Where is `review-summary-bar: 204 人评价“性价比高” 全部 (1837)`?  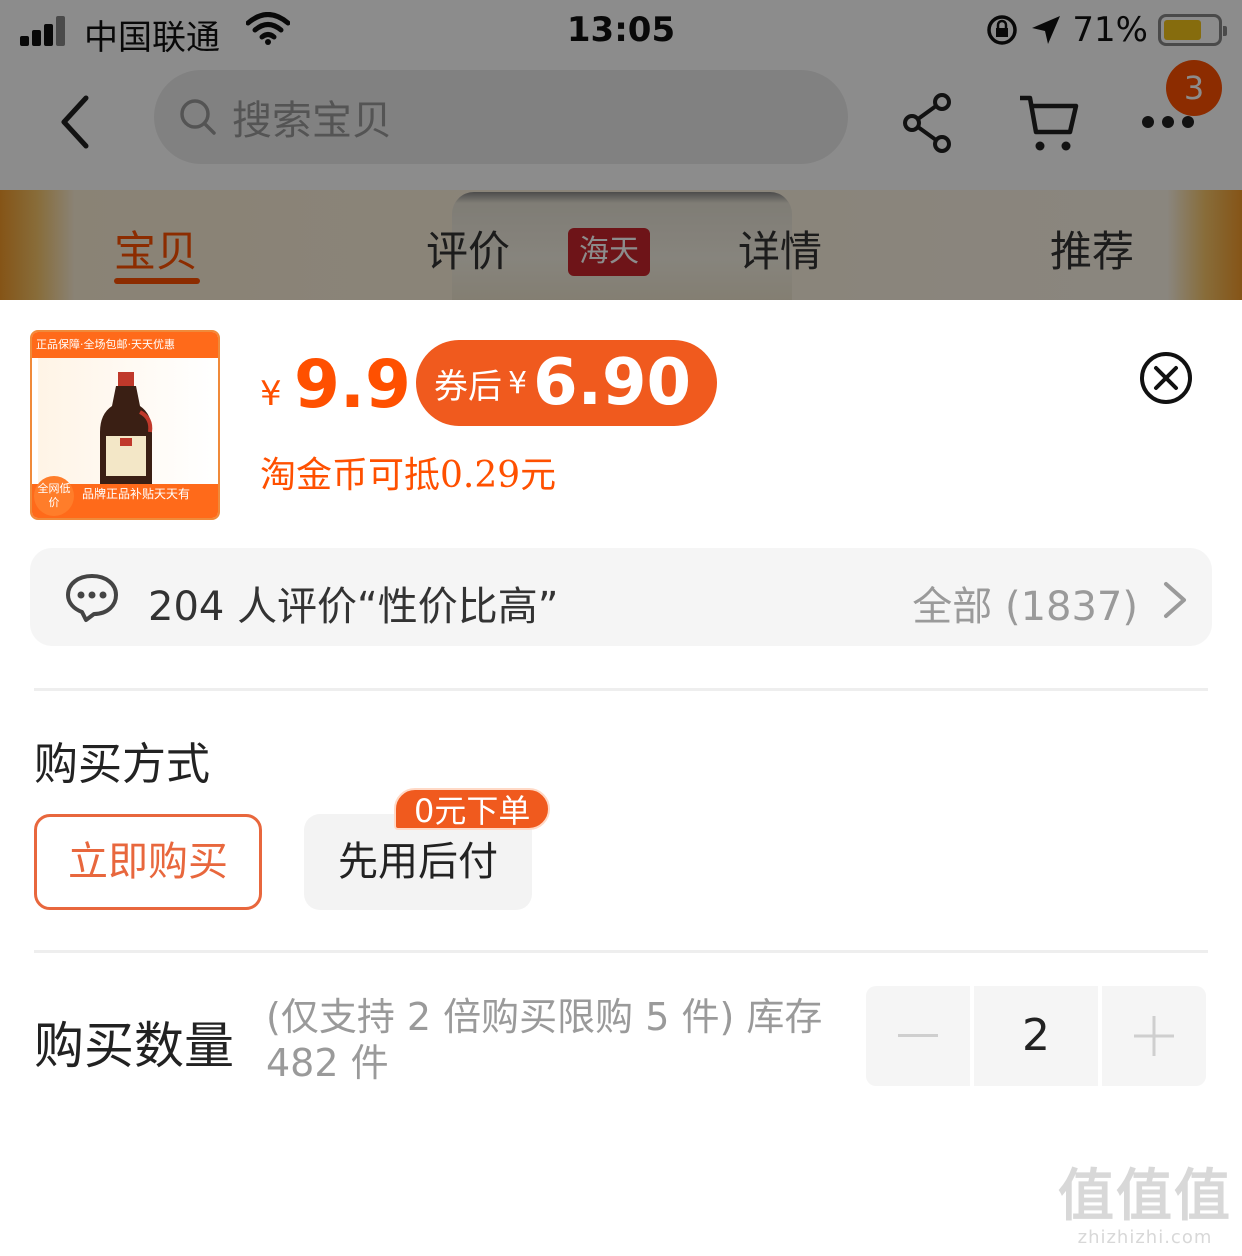
review-summary-bar: 204 人评价“性价比高” 全部 (1837) is located at coordinates (621, 597).